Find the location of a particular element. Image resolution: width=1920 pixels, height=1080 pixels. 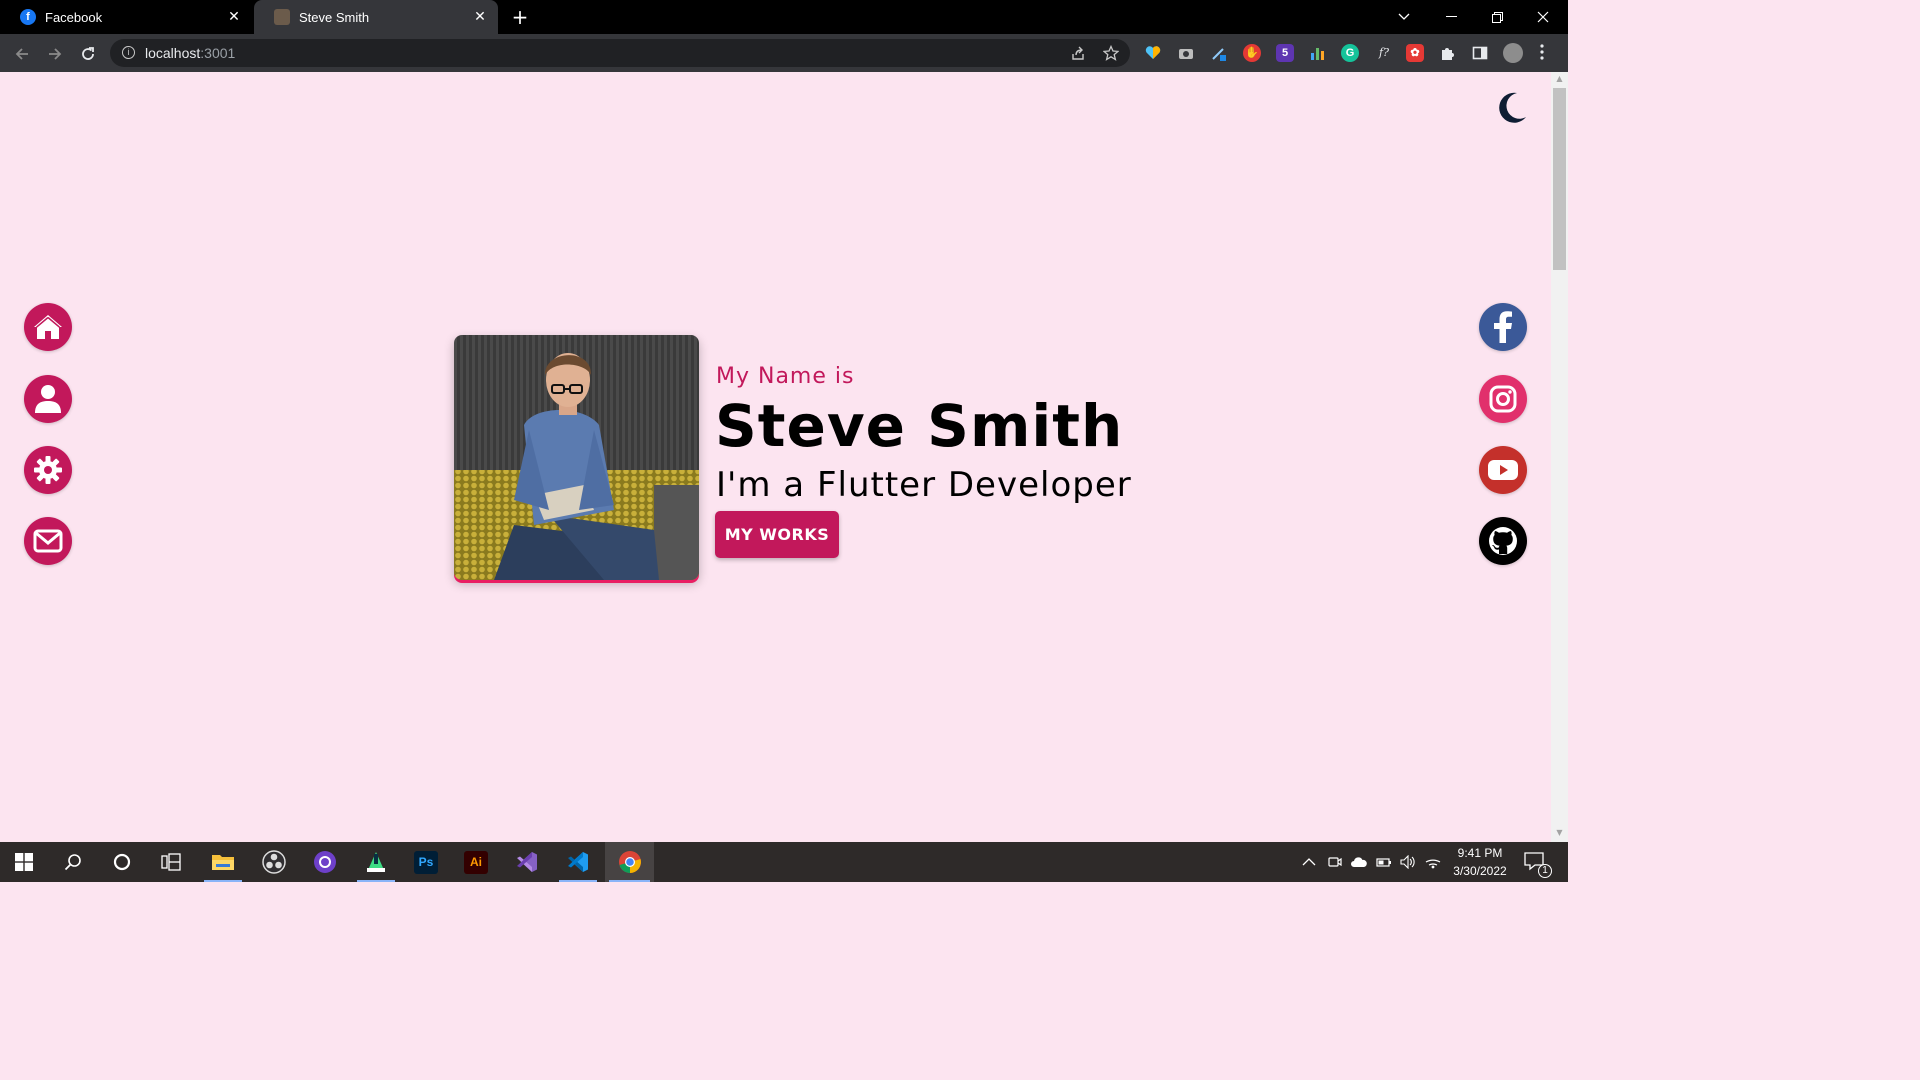

social-facebook-button is located at coordinates (1503, 327).